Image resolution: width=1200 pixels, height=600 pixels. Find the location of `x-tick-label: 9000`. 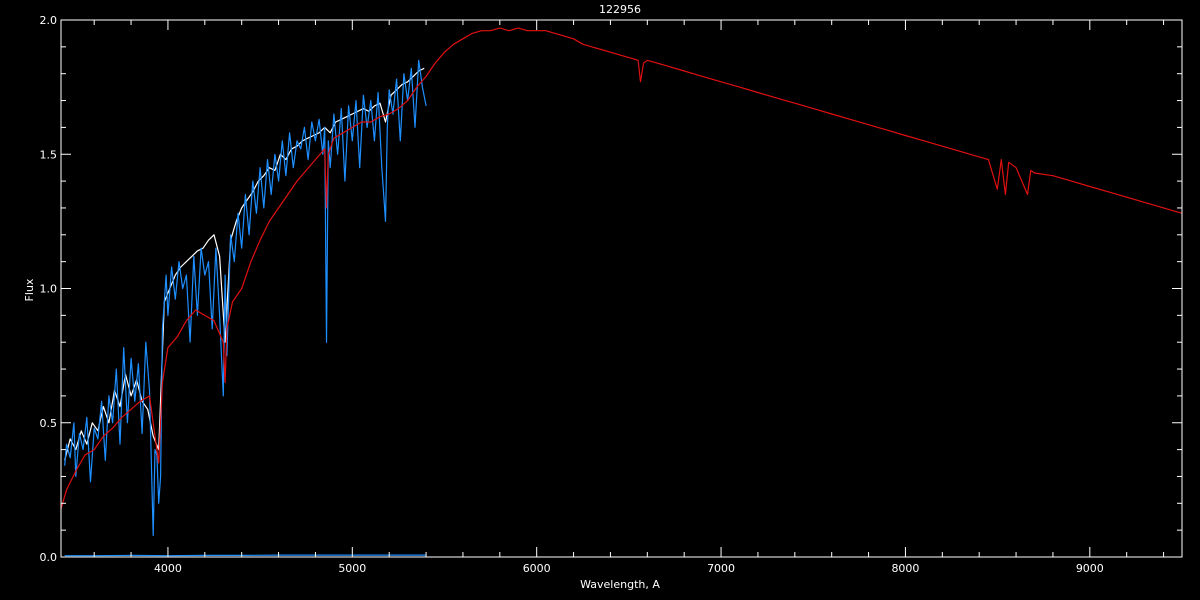

x-tick-label: 9000 is located at coordinates (1090, 568).